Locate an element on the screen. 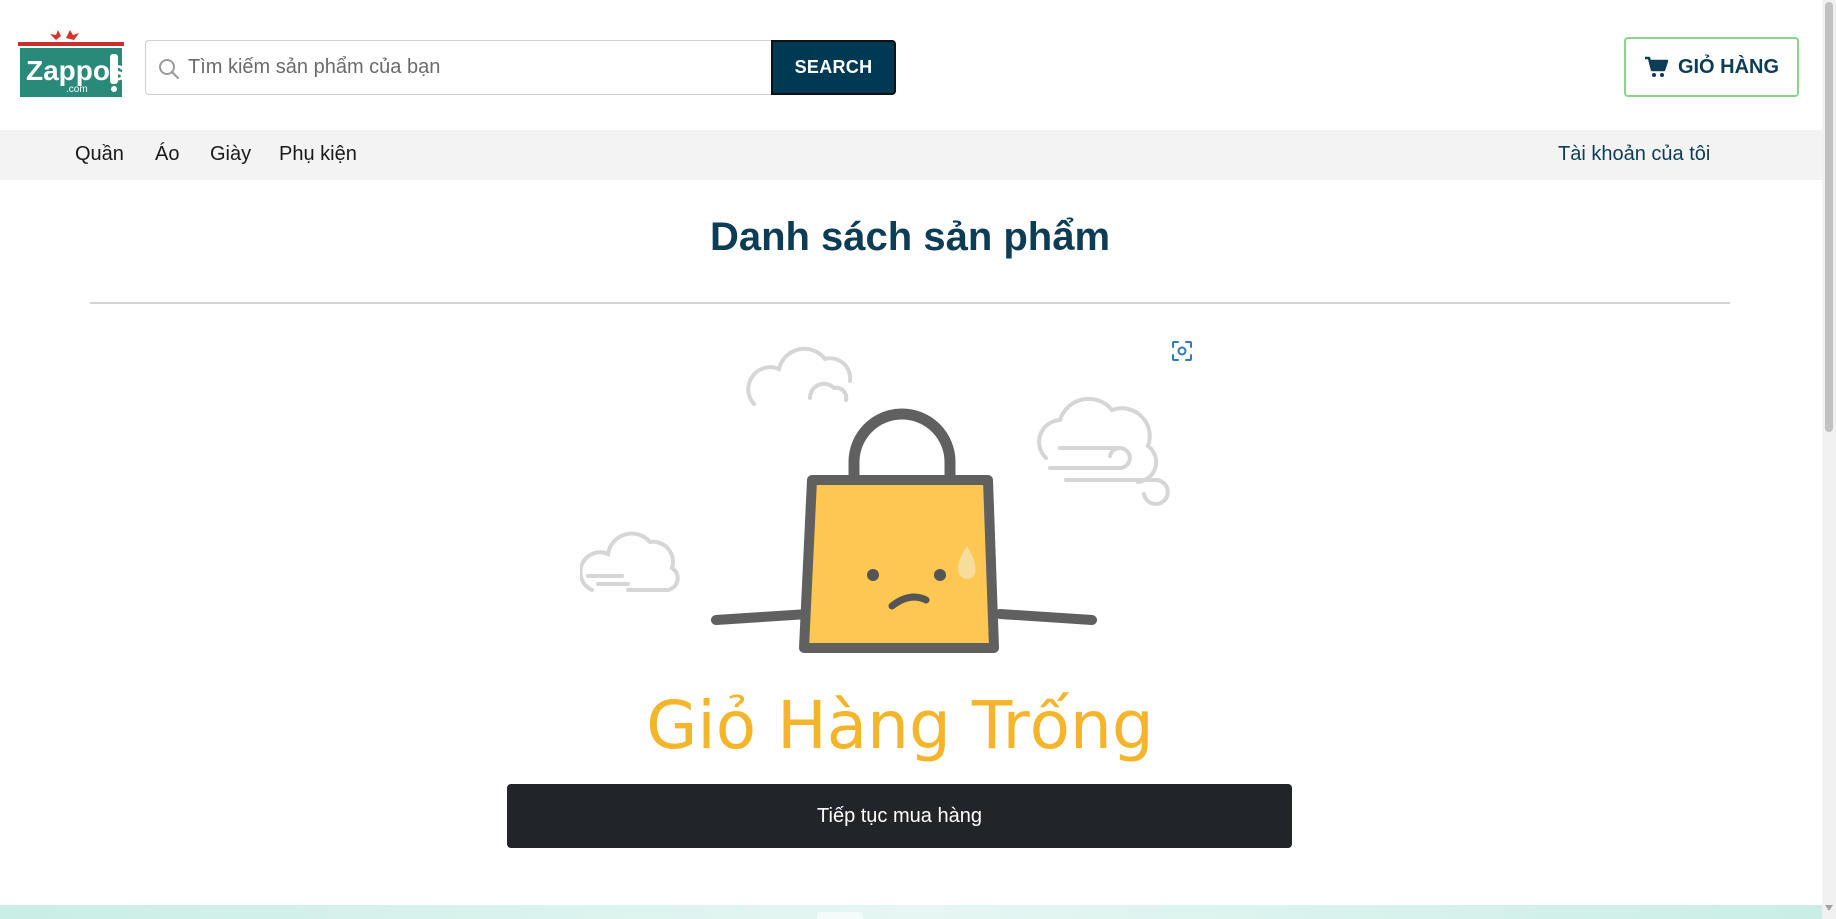 The width and height of the screenshot is (1836, 919). empty-cart-illustration: Giỏ Hàng Trống is located at coordinates (875, 555).